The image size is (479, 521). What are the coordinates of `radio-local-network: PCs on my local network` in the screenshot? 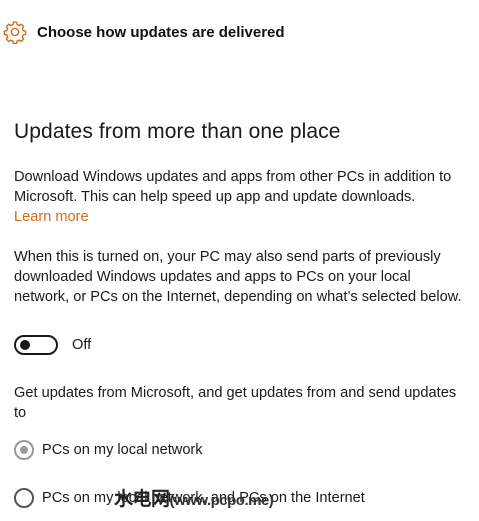 It's located at (108, 450).